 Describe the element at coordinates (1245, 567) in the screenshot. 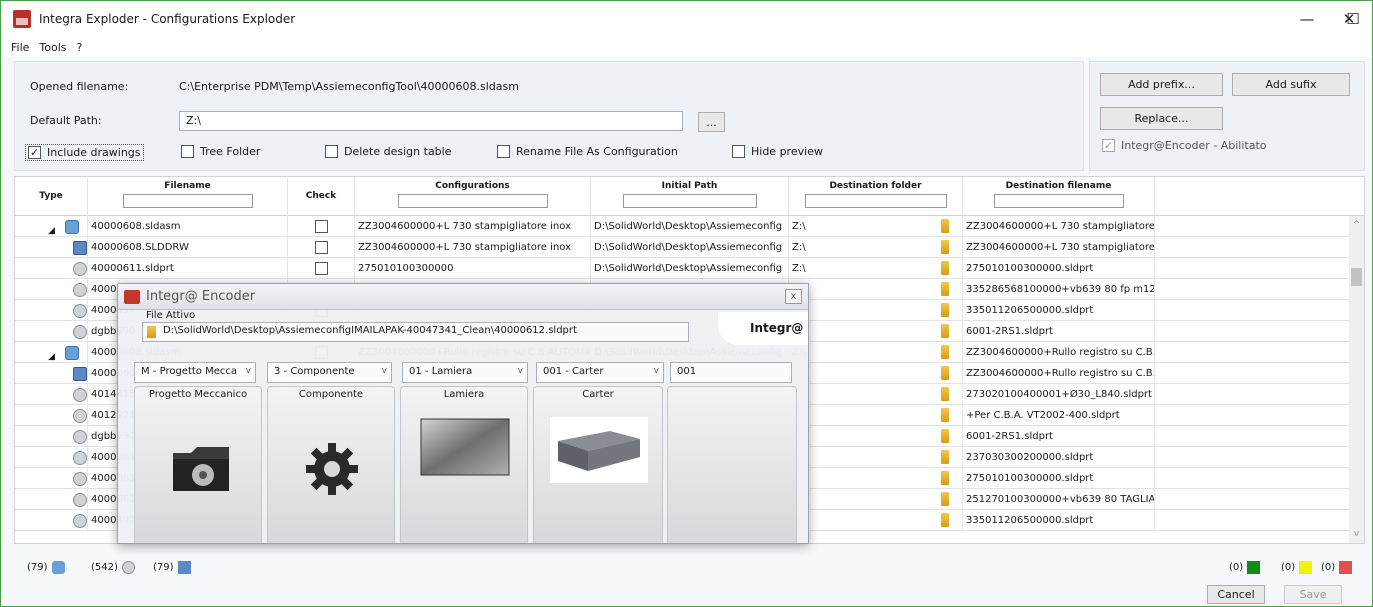

I see `status-ok-count: (0)` at that location.